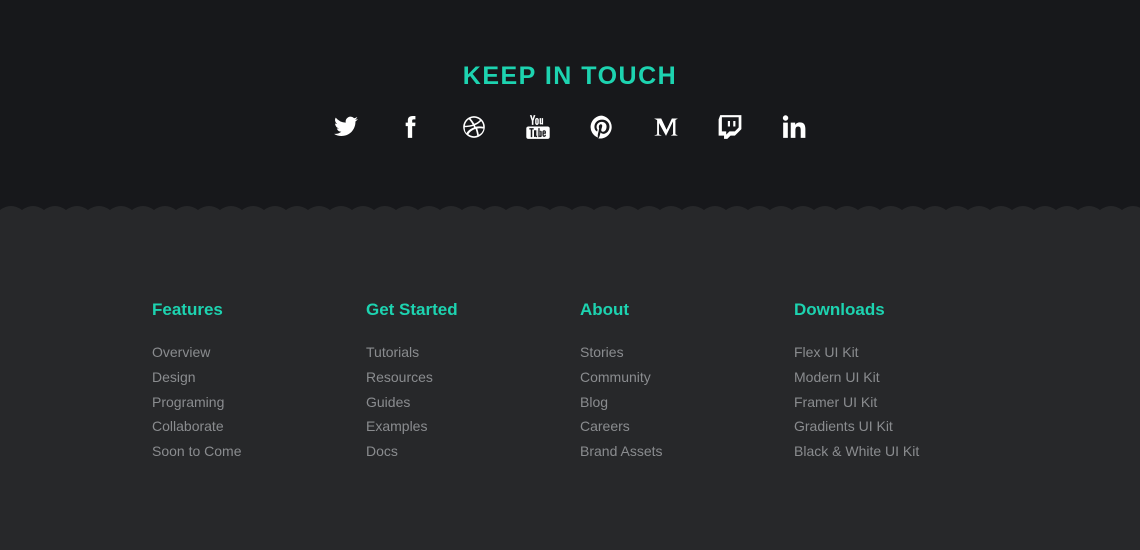 The image size is (1140, 550). What do you see at coordinates (187, 309) in the screenshot?
I see `column-heading: Features` at bounding box center [187, 309].